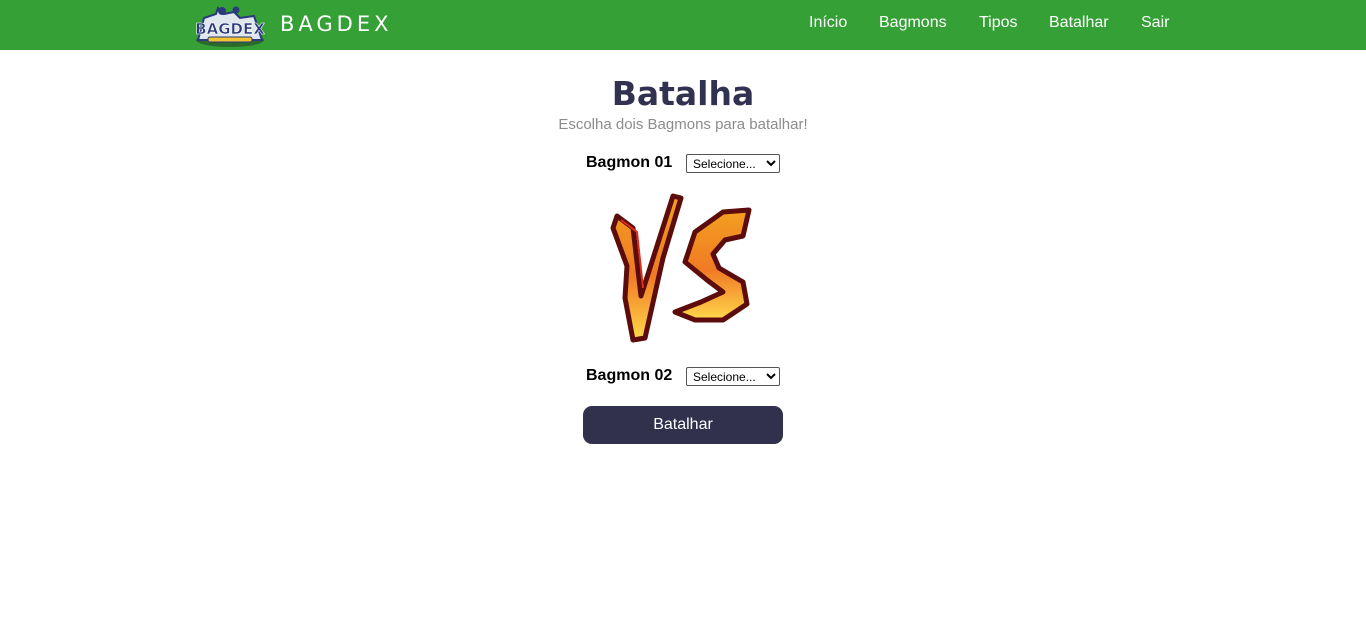  Describe the element at coordinates (998, 23) in the screenshot. I see `nav-tipos: Tipos` at that location.